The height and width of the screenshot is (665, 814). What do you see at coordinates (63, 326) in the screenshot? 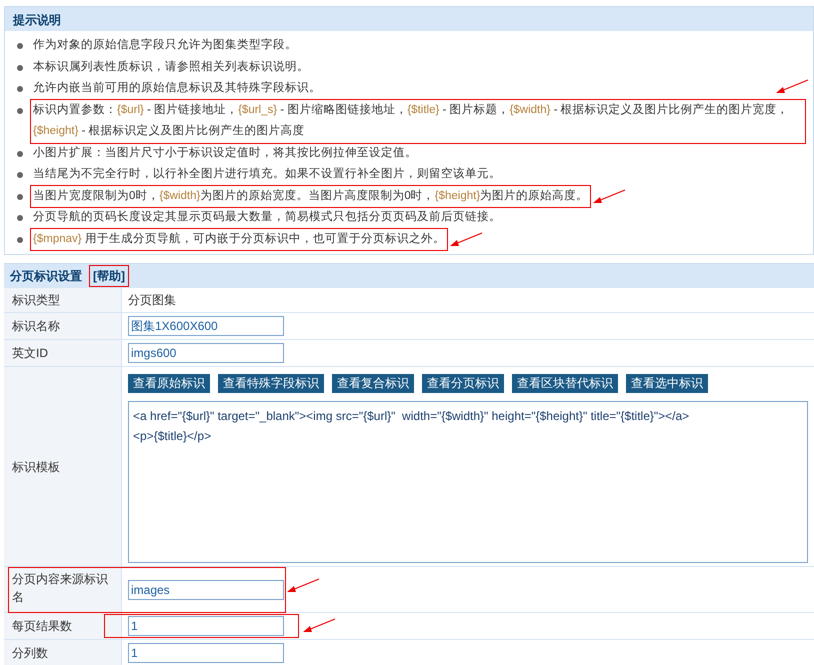
I see `field-label: 标识名称` at bounding box center [63, 326].